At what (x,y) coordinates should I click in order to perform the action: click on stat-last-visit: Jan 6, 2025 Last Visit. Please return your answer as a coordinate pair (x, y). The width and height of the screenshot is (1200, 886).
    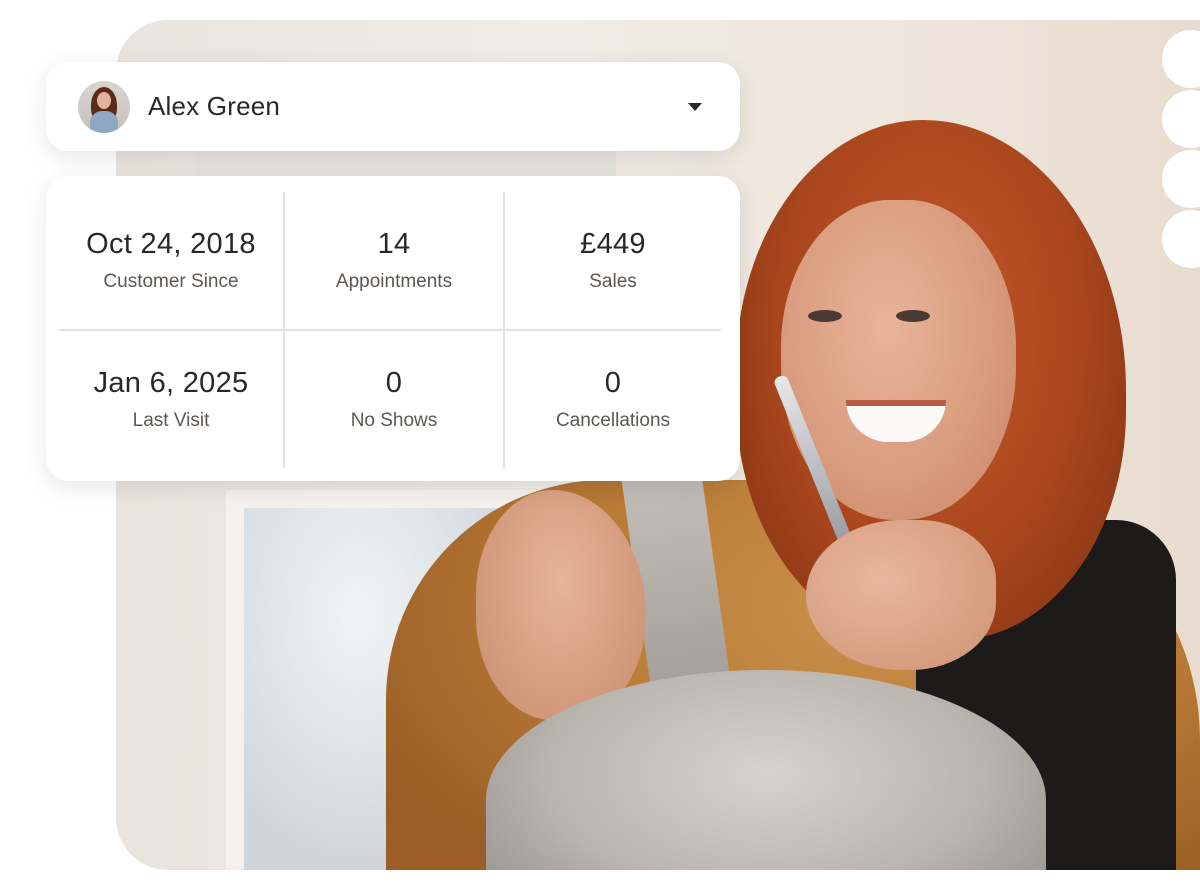
    Looking at the image, I should click on (172, 399).